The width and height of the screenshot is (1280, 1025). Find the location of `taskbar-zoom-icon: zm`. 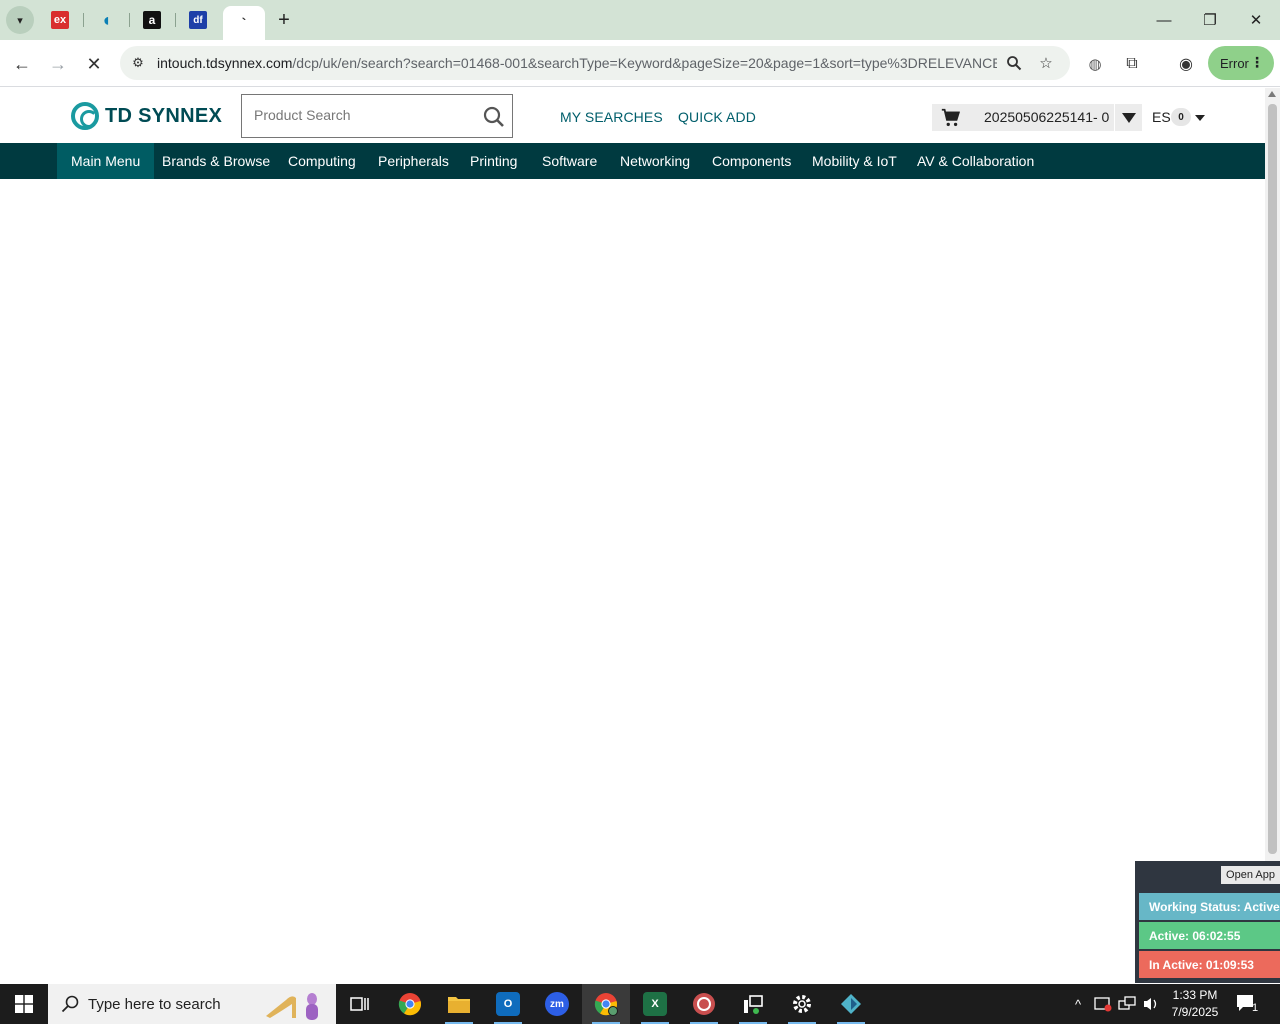

taskbar-zoom-icon: zm is located at coordinates (557, 1004).